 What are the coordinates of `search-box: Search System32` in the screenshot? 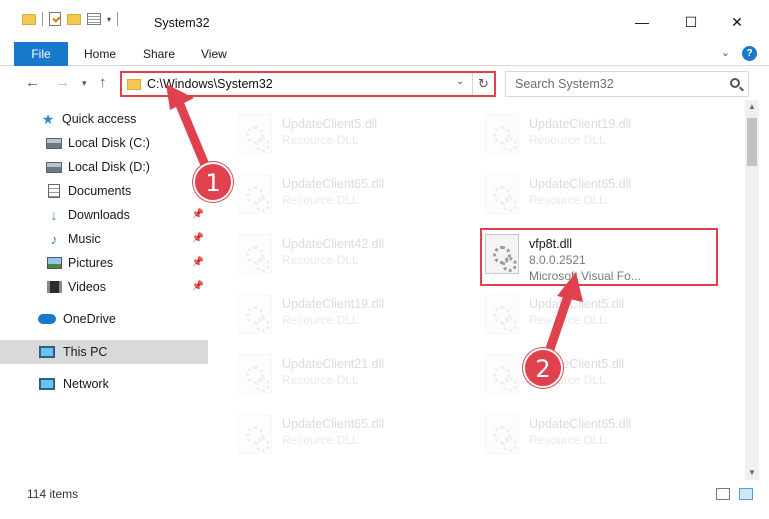 It's located at (627, 84).